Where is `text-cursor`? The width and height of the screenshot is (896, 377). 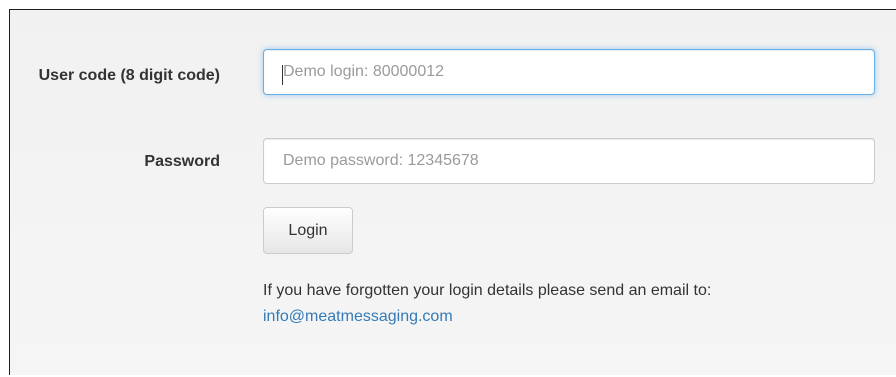
text-cursor is located at coordinates (282, 75).